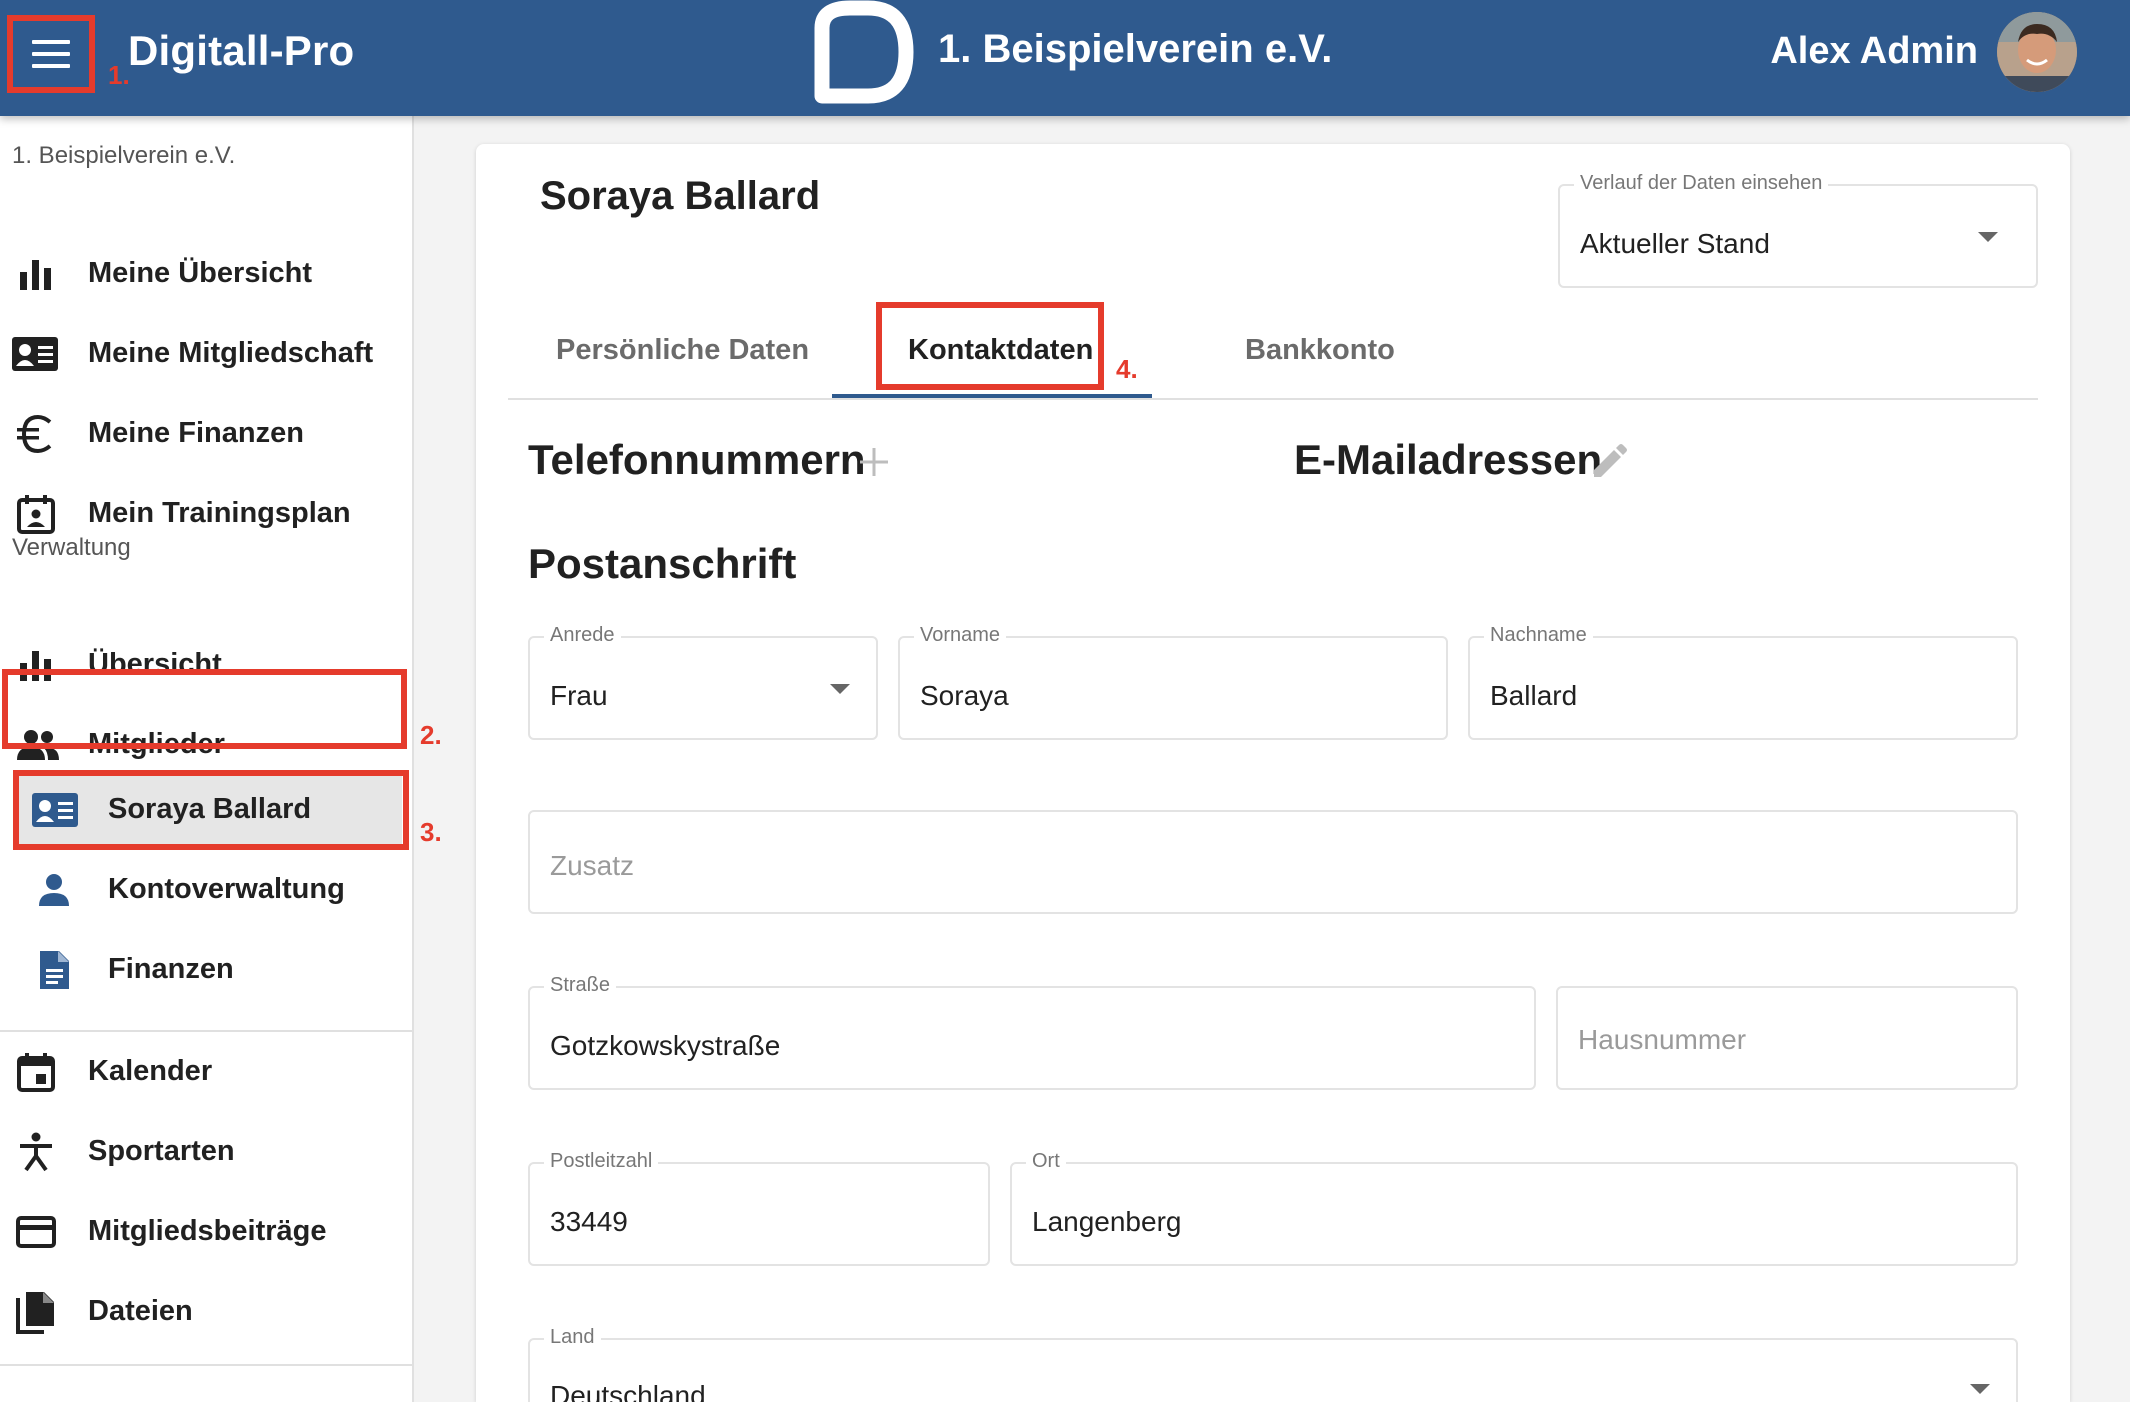 The width and height of the screenshot is (2130, 1402). What do you see at coordinates (1273, 862) in the screenshot?
I see `address-addition-field: Zusatz` at bounding box center [1273, 862].